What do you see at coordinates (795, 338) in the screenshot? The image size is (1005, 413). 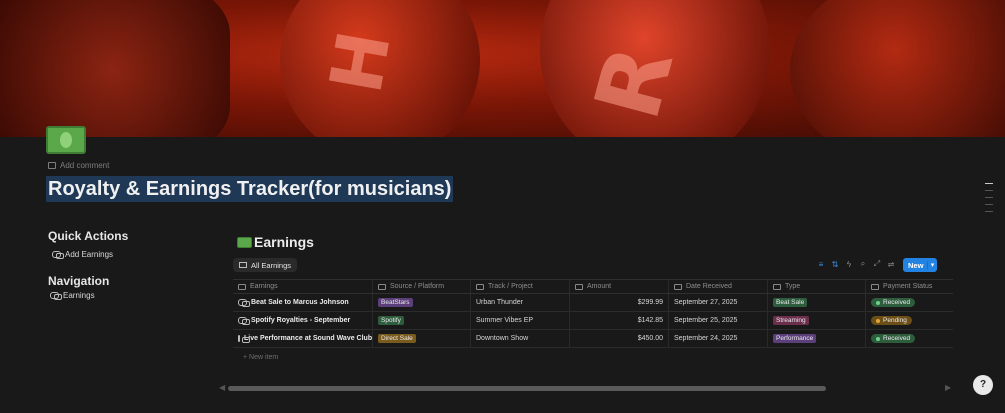 I see `type-tag: Performance` at bounding box center [795, 338].